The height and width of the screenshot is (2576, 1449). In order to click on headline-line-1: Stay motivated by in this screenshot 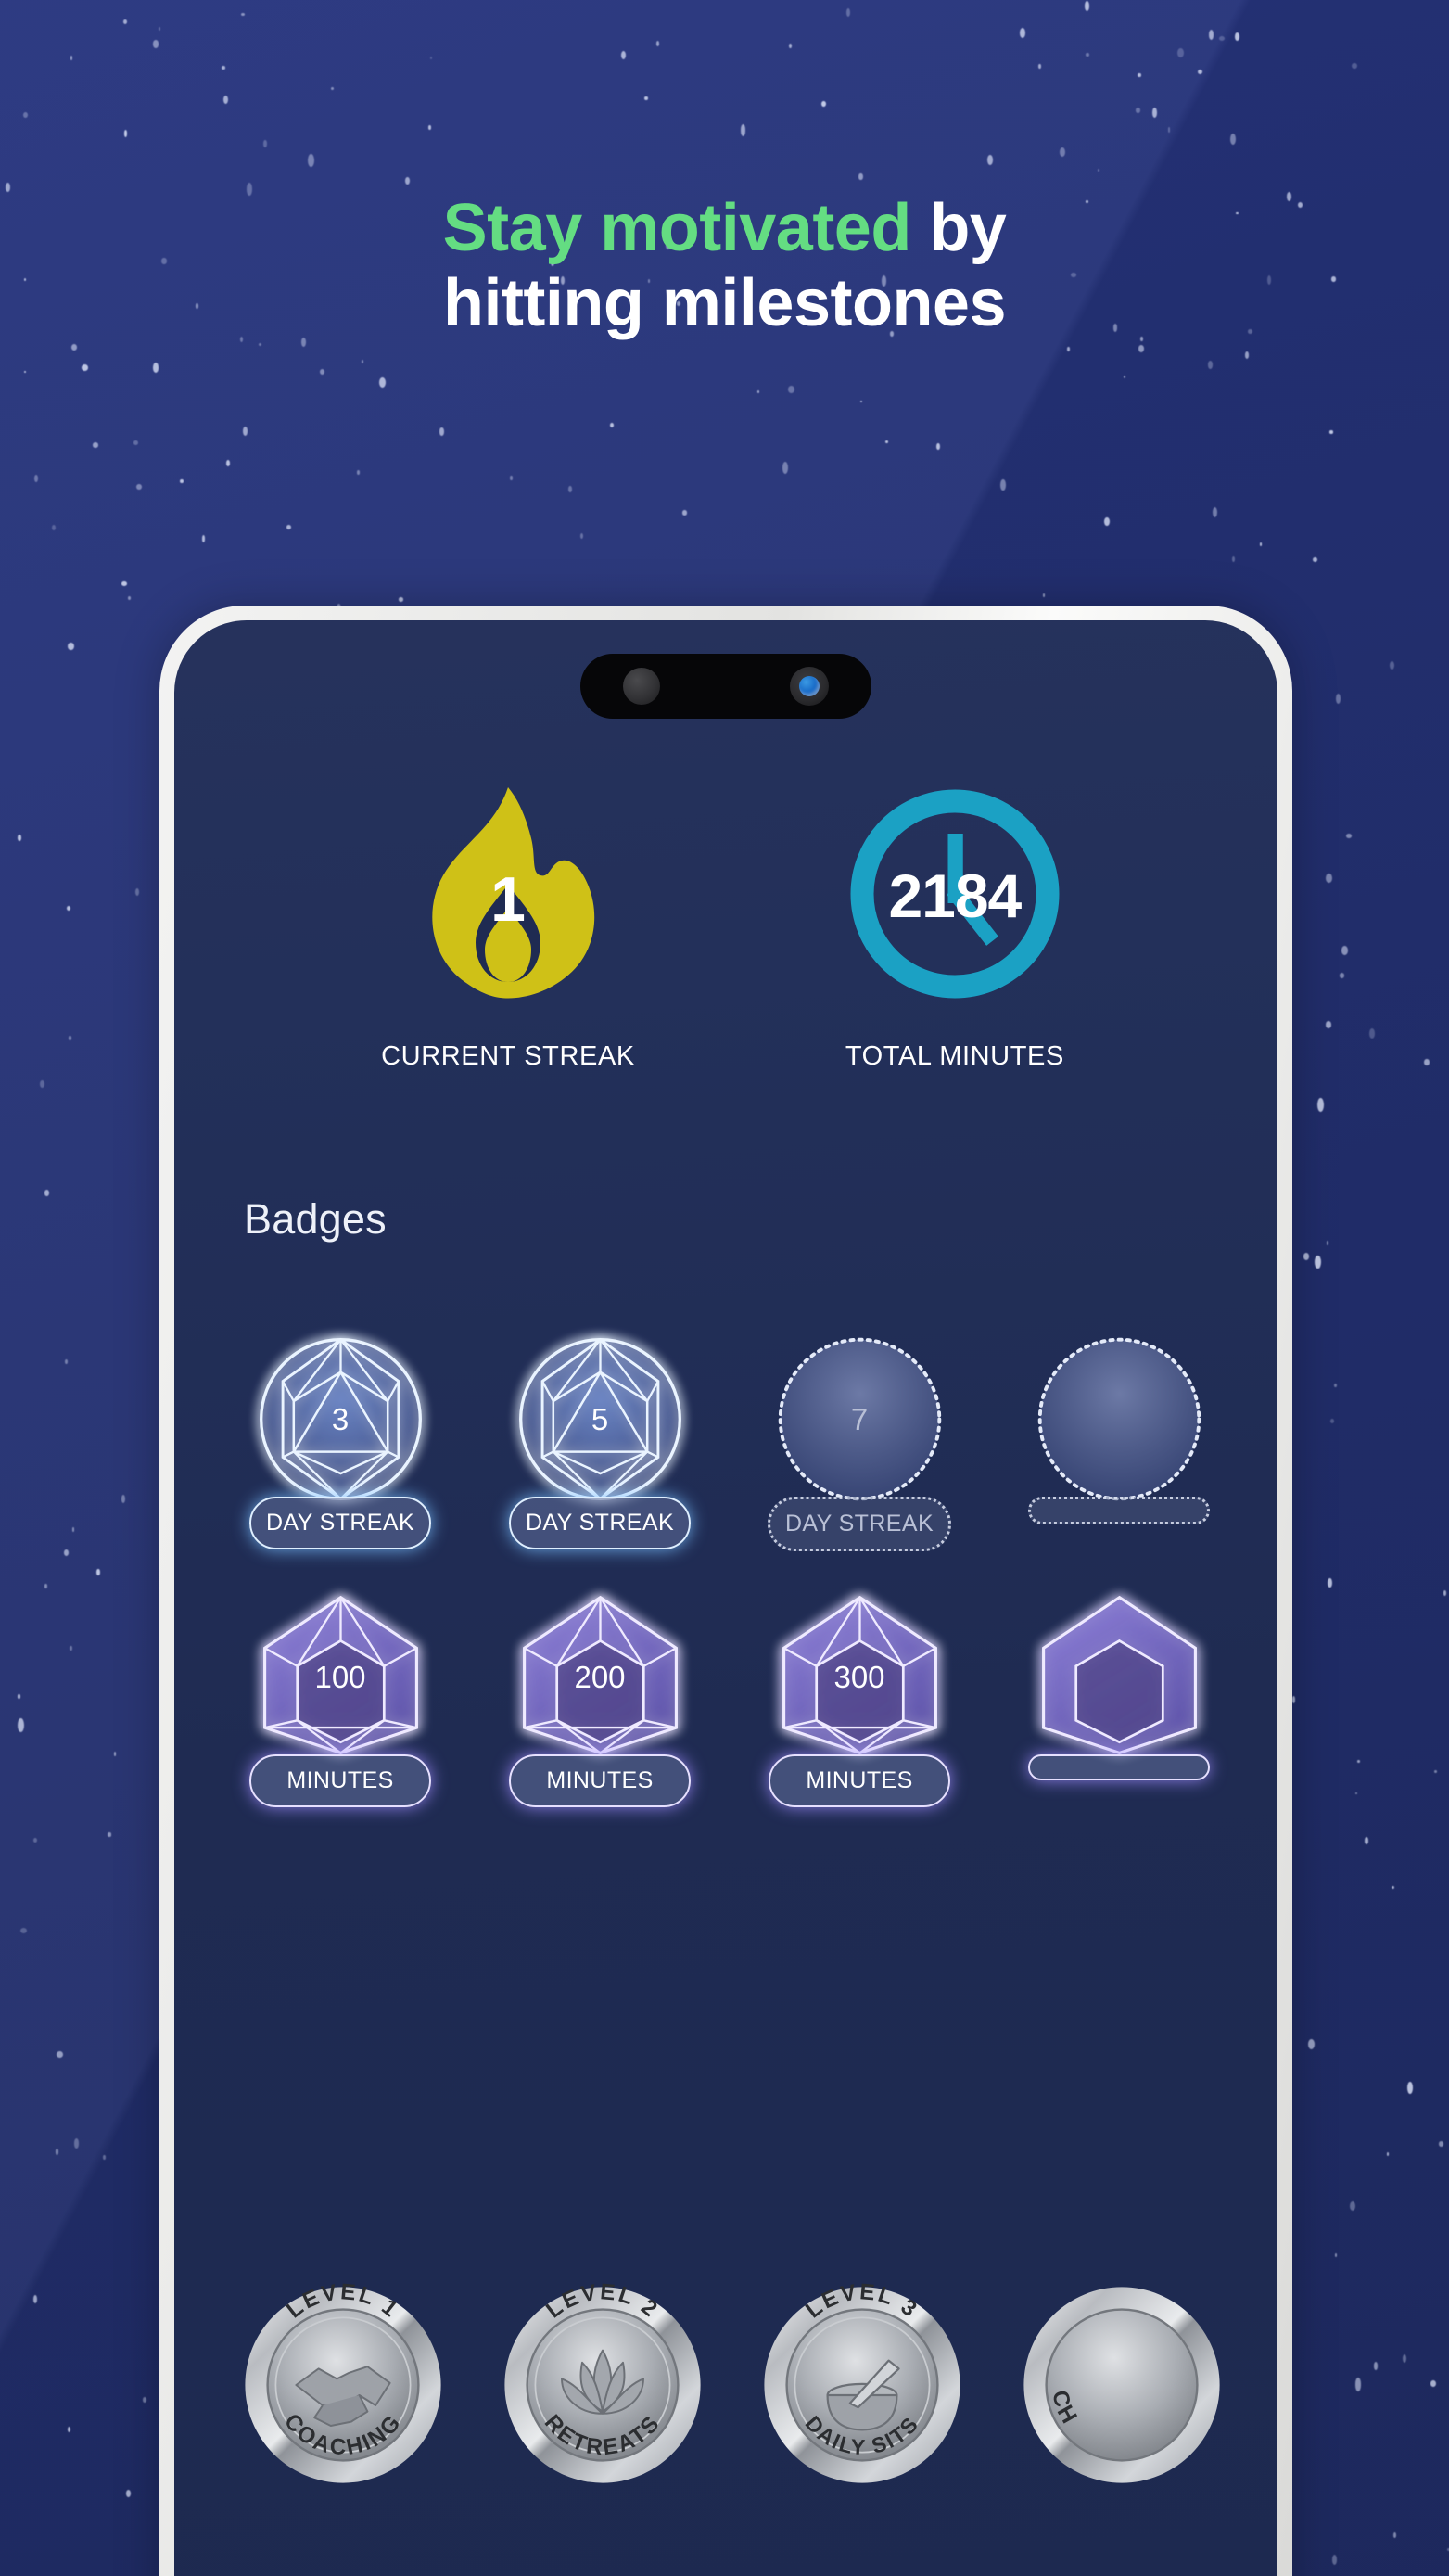, I will do `click(724, 228)`.